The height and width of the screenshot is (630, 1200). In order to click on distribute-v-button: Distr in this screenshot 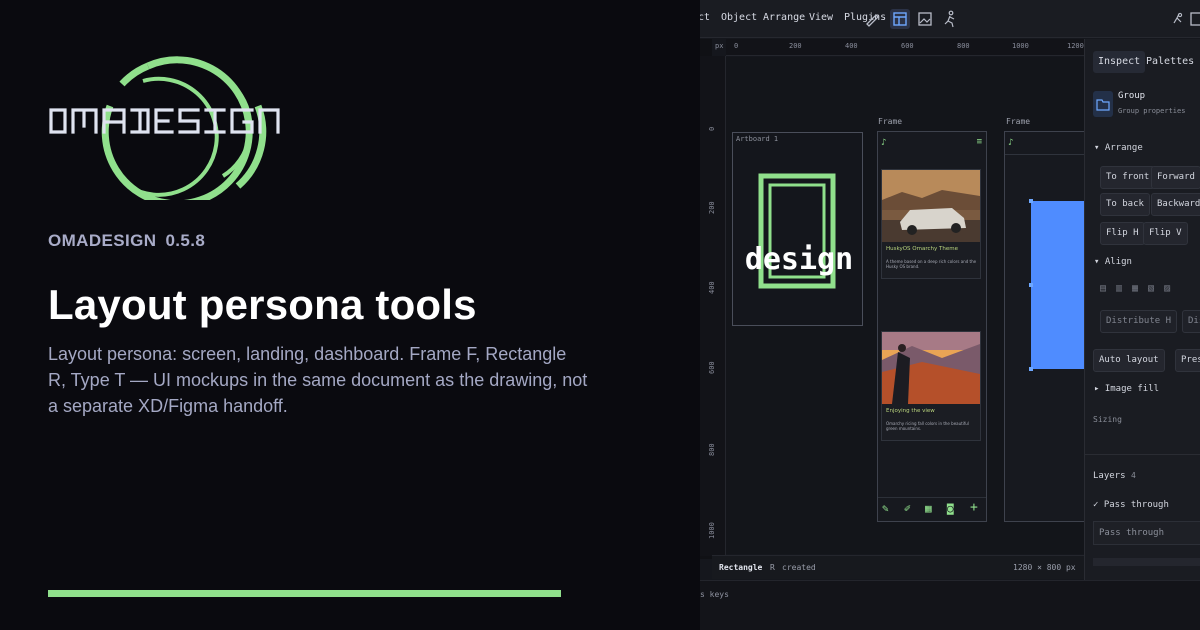, I will do `click(1191, 321)`.